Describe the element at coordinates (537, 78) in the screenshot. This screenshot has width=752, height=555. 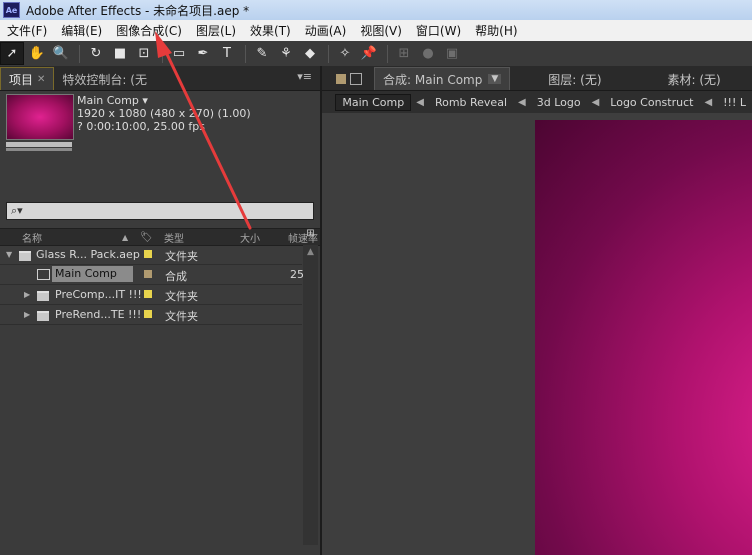
I see `viewer-tabs: 合成: Main Comp ▼ 图层: (无) 素材: (无)` at that location.